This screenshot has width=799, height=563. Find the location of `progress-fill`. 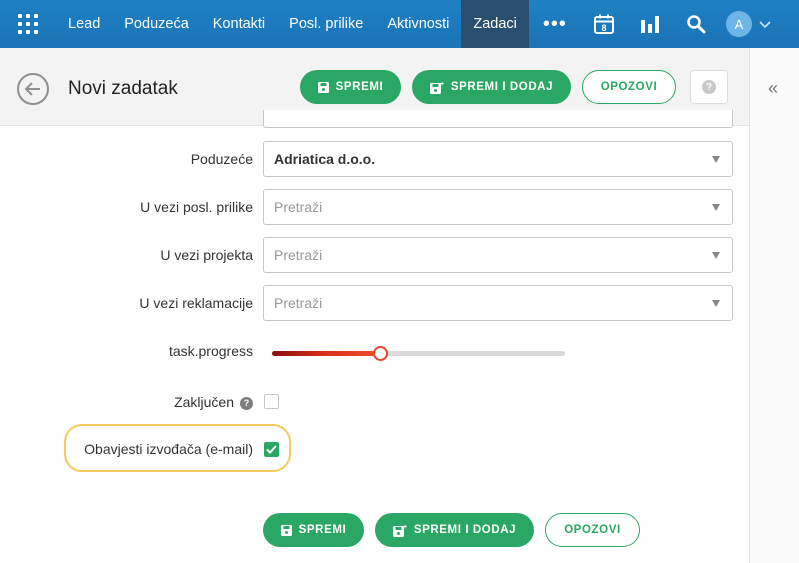

progress-fill is located at coordinates (326, 353).